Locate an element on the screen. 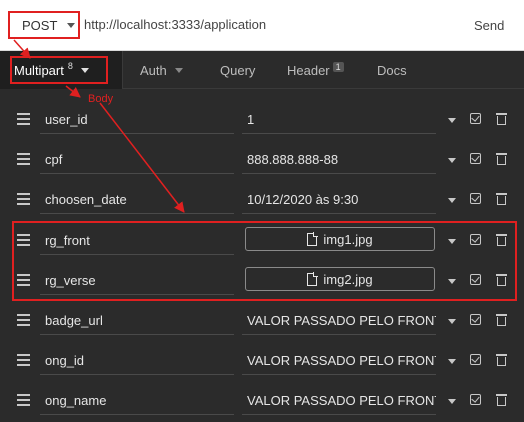 The width and height of the screenshot is (524, 422). param-row: ong_name VALOR PASSADO PELO FRONT is located at coordinates (262, 401).